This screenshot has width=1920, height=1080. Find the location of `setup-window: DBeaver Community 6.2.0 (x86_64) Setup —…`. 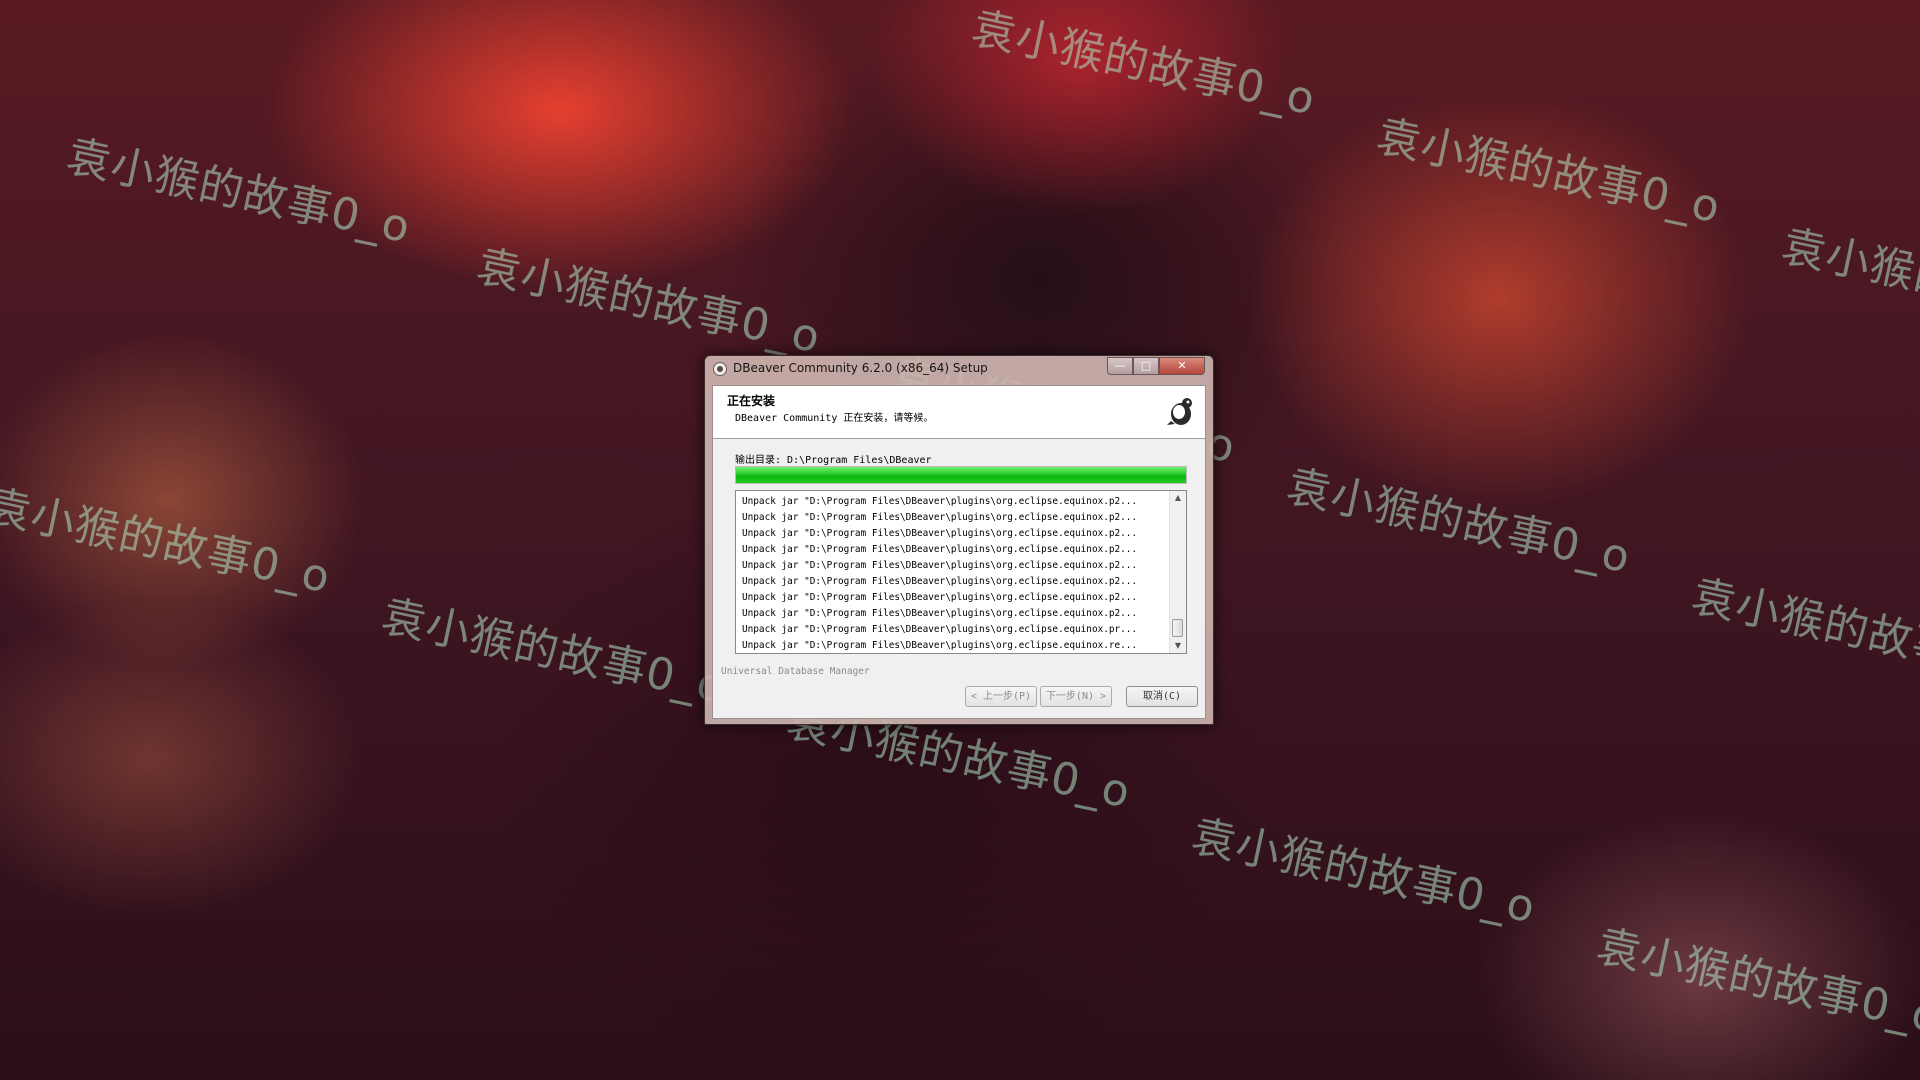

setup-window: DBeaver Community 6.2.0 (x86_64) Setup —… is located at coordinates (959, 540).